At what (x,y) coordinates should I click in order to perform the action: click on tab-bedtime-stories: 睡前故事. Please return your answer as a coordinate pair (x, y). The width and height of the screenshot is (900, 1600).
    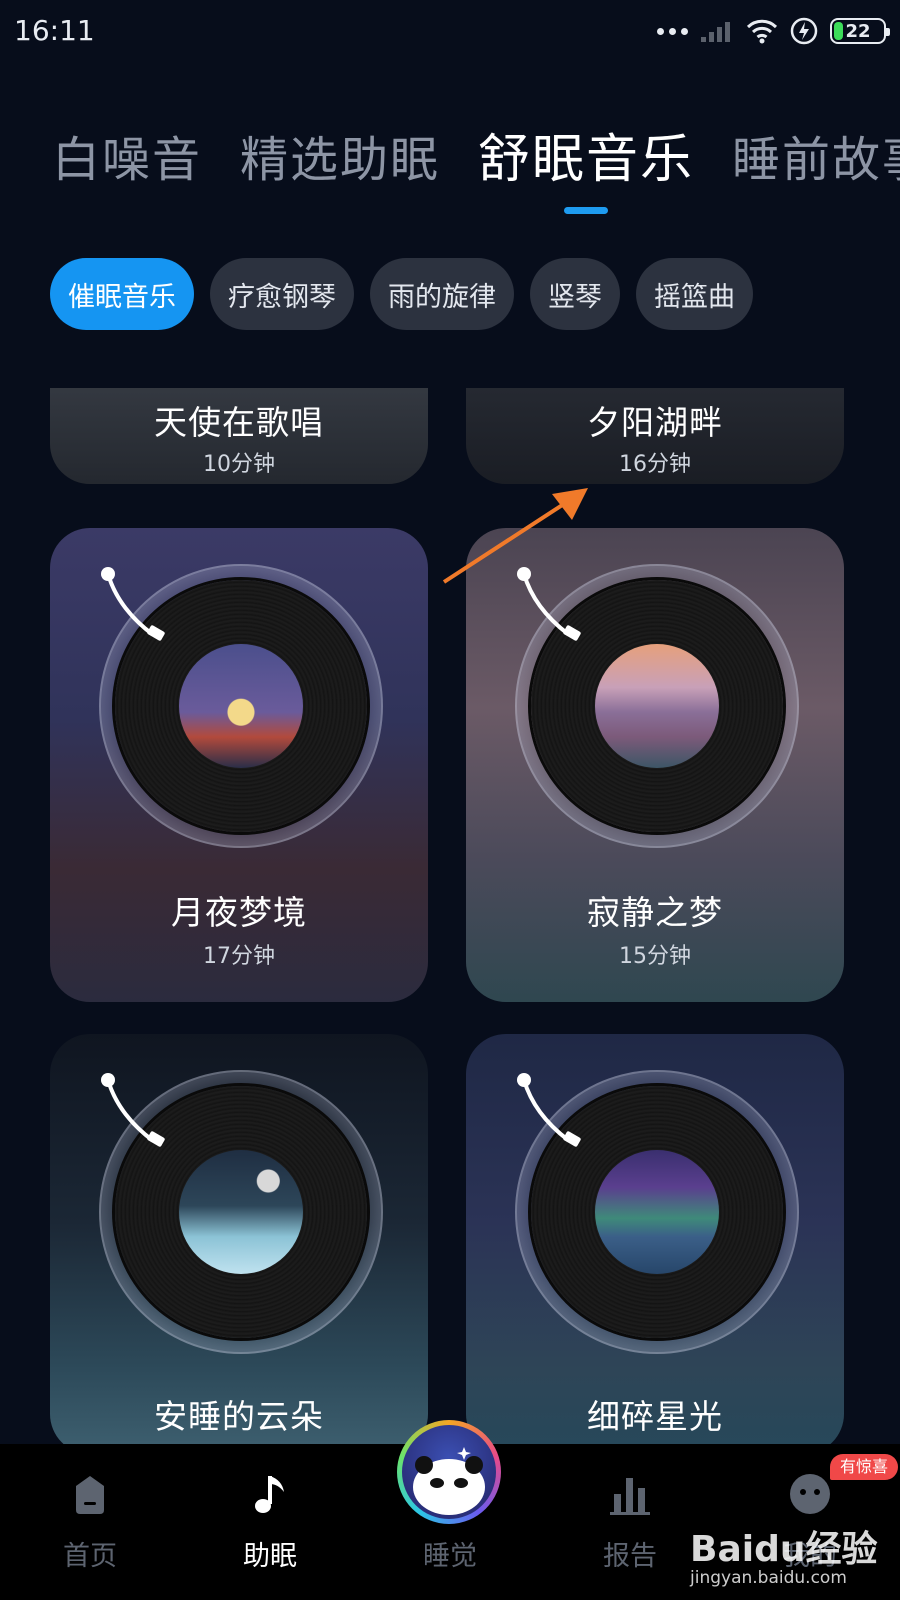
    Looking at the image, I should click on (816, 160).